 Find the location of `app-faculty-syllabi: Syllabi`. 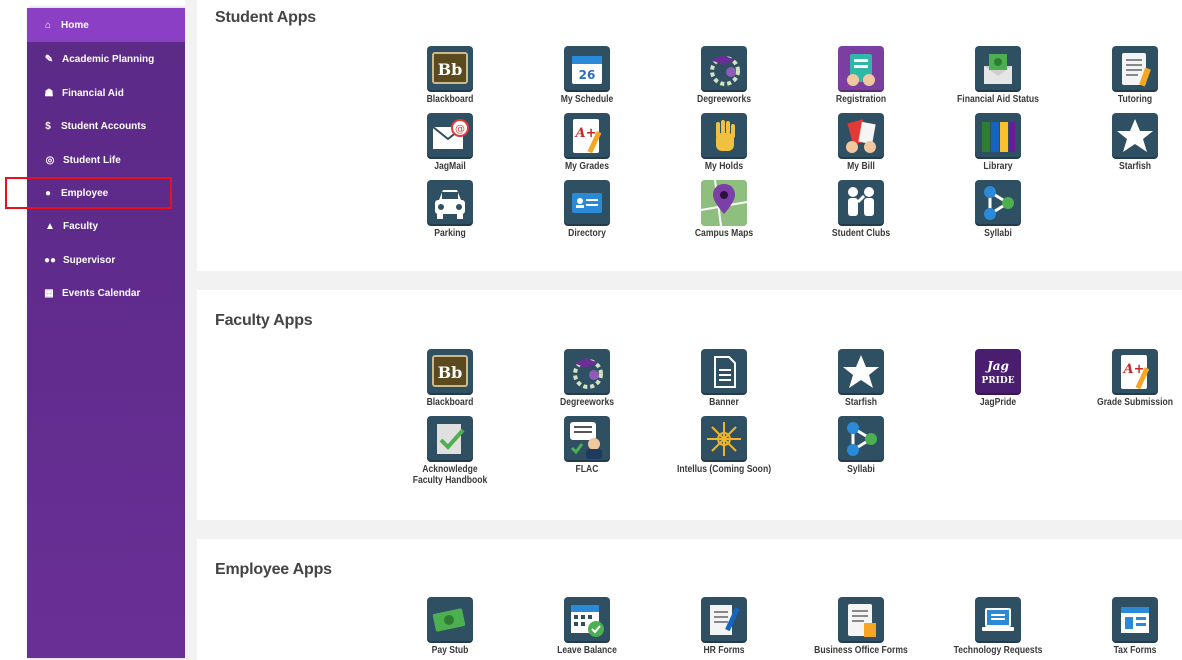

app-faculty-syllabi: Syllabi is located at coordinates (861, 445).